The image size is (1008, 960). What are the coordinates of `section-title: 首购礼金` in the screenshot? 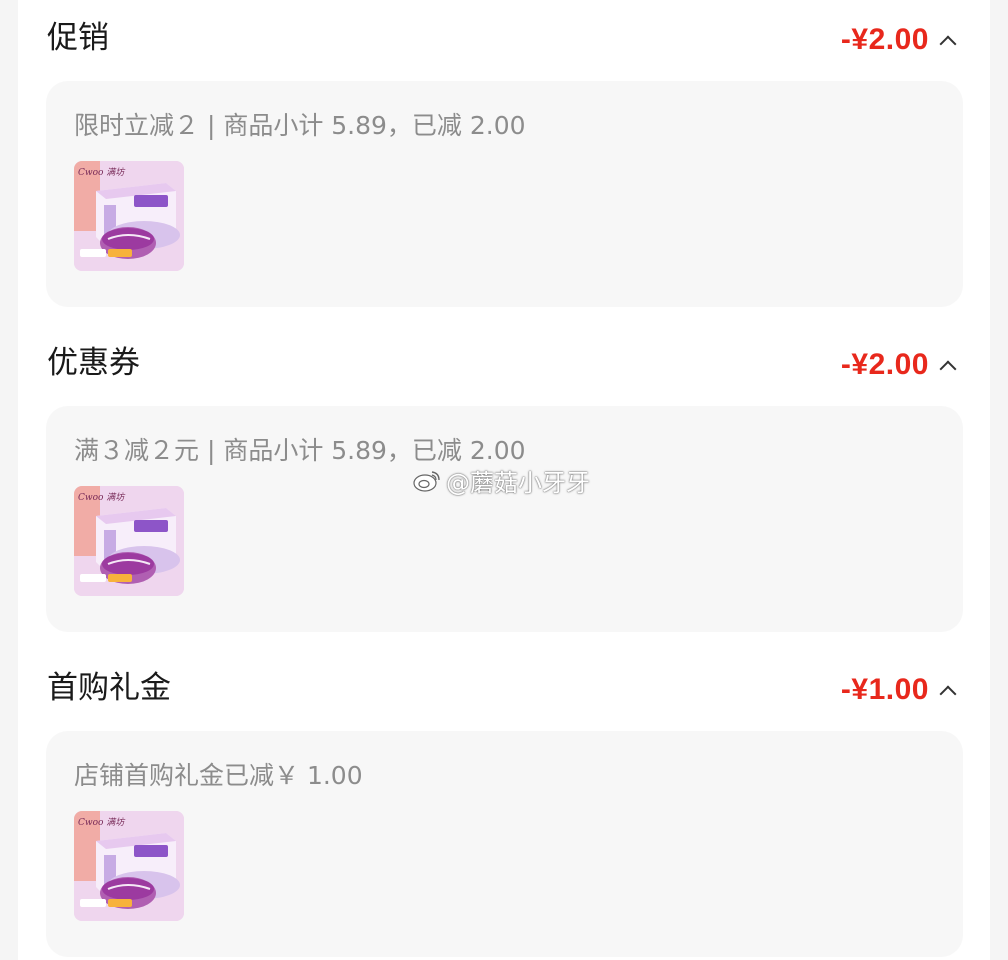 It's located at (109, 688).